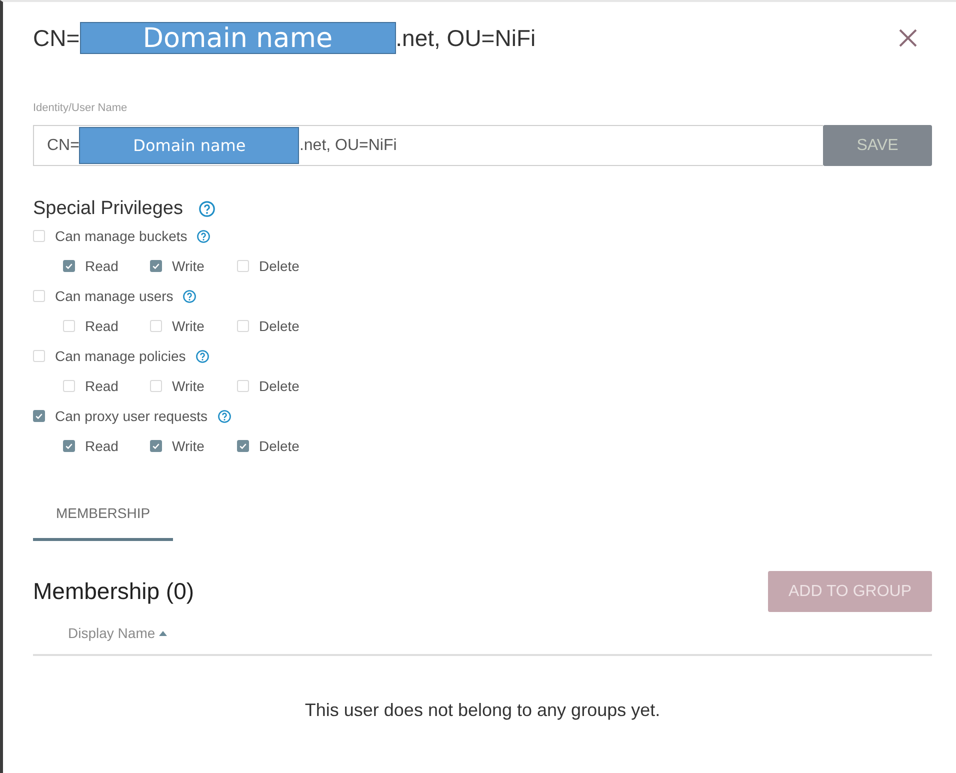 This screenshot has height=773, width=956. I want to click on identity-input-field: CN= Domain name .net, OU=NiFi, so click(428, 145).